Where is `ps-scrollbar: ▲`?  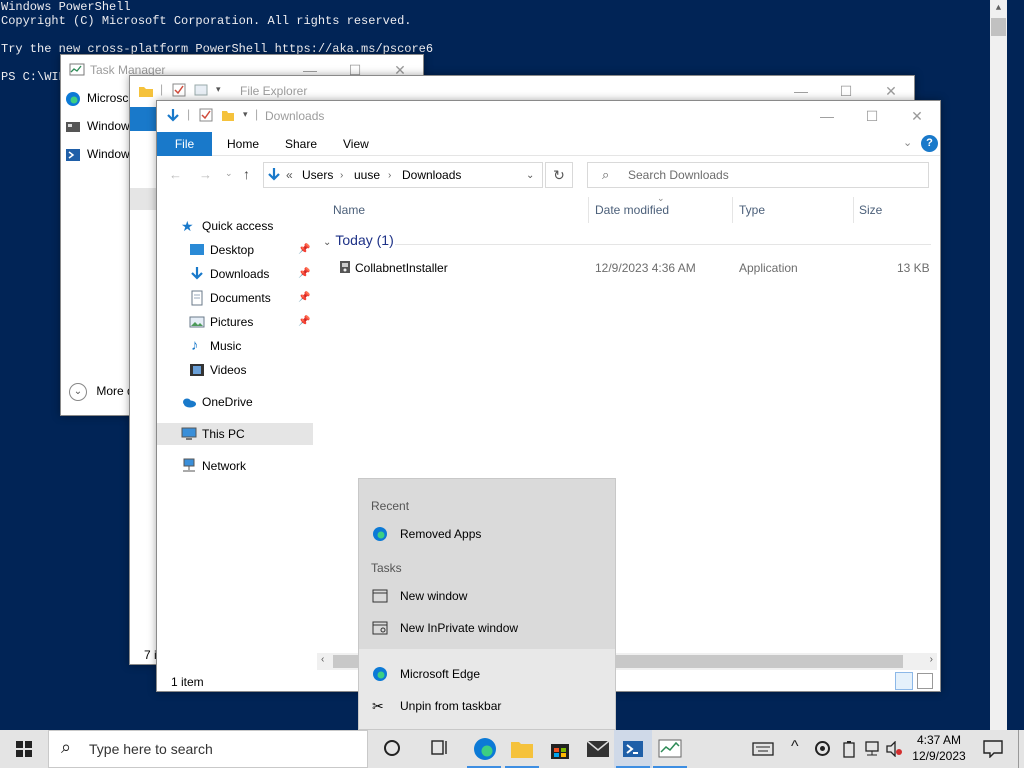
ps-scrollbar: ▲ is located at coordinates (998, 365).